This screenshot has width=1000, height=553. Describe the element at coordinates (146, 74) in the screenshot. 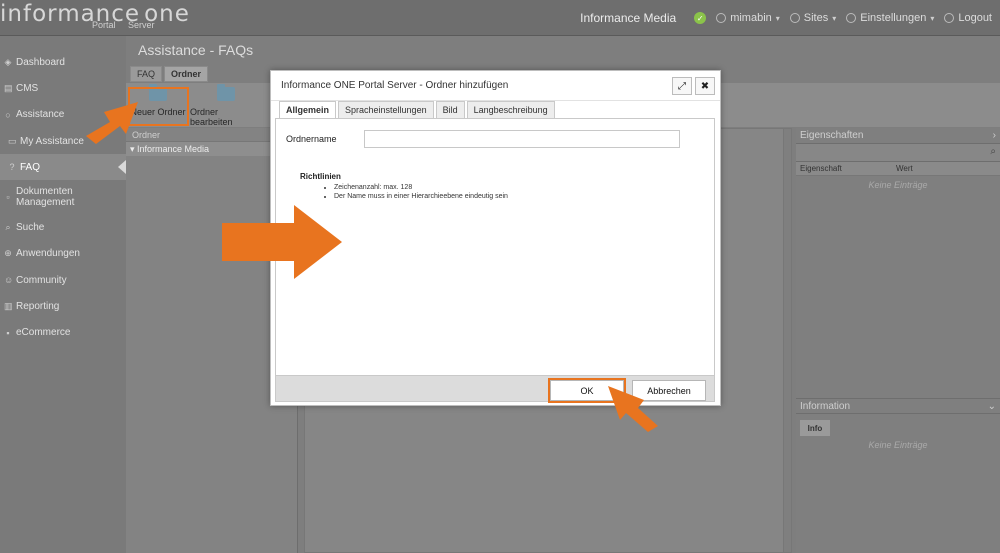

I see `tab-faq: FAQ` at that location.